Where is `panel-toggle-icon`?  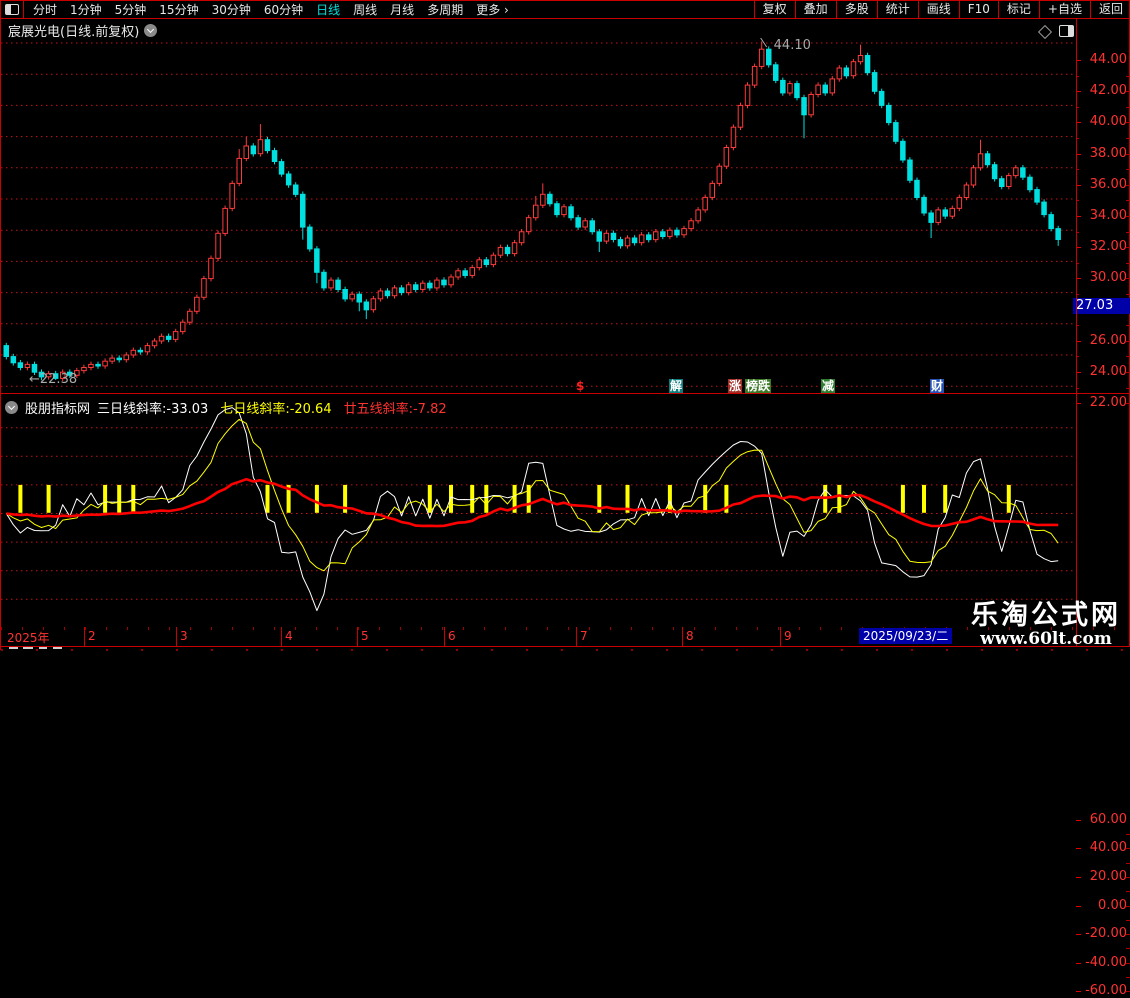
panel-toggle-icon is located at coordinates (12, 9).